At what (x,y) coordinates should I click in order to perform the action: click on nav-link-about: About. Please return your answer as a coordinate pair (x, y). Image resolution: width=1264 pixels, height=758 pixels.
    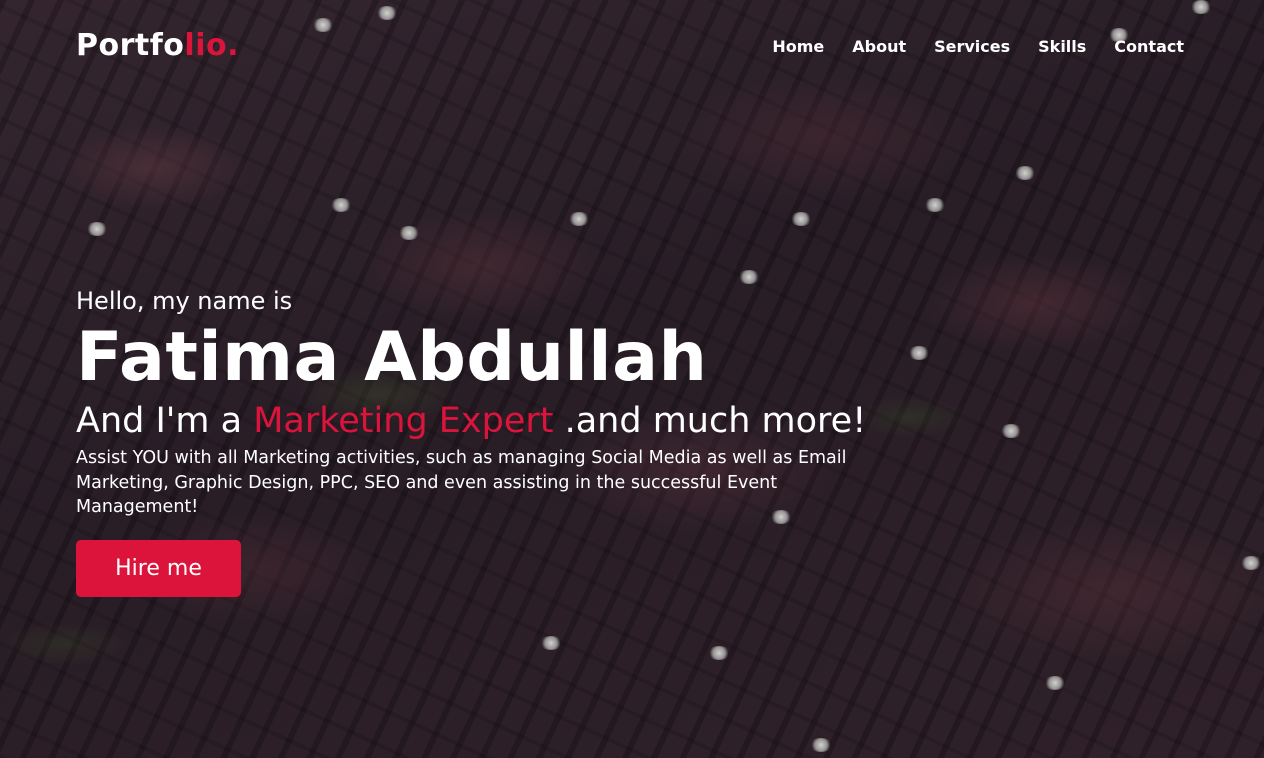
    Looking at the image, I should click on (879, 46).